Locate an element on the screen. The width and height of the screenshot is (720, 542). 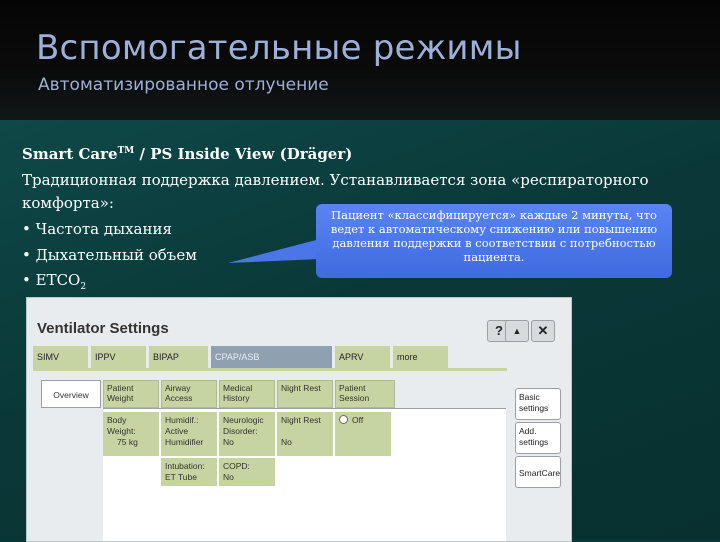
add-settings-button: Add. settings is located at coordinates (538, 438).